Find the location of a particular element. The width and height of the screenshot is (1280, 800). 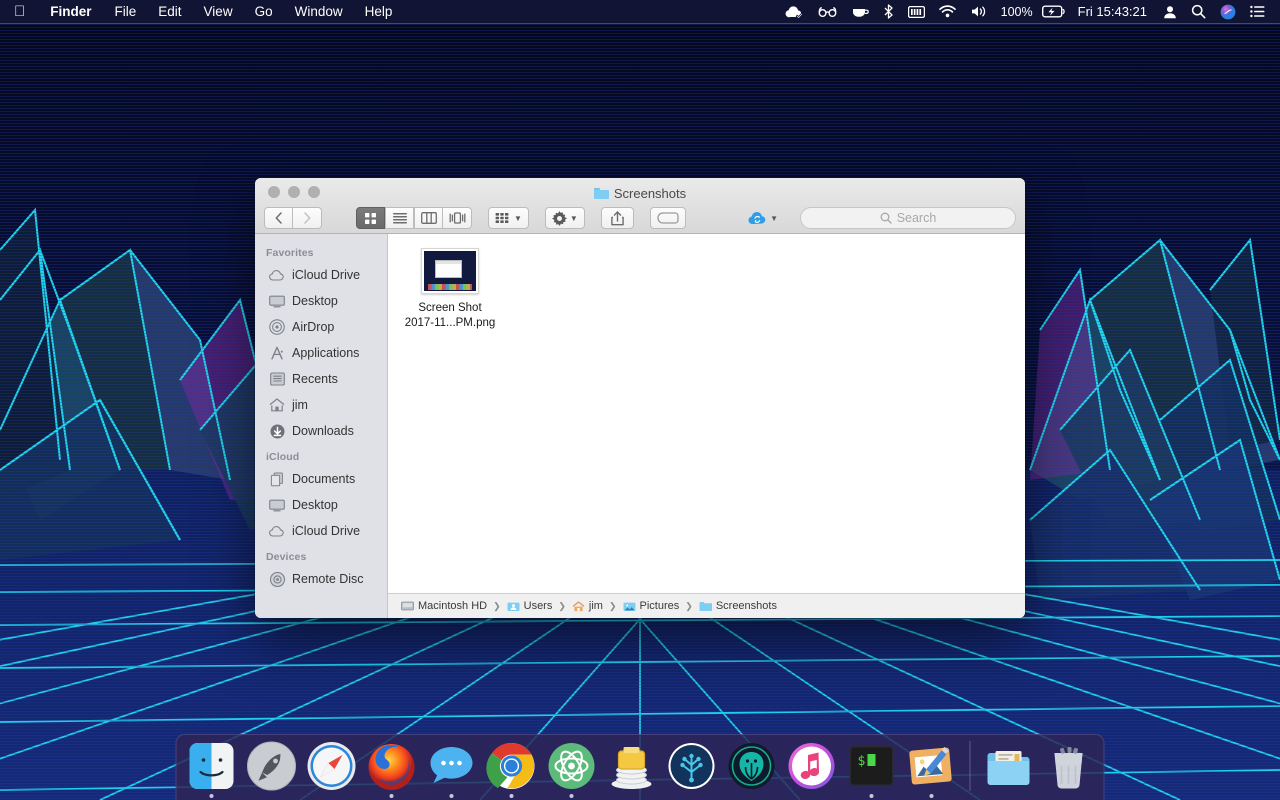

menu-item-finder: Finder is located at coordinates (70, 12).